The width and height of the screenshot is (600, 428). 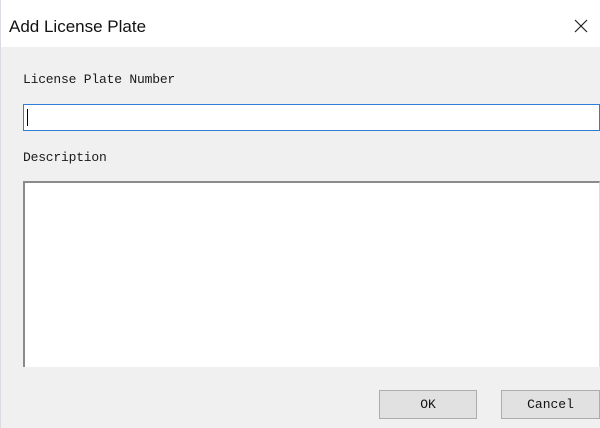 What do you see at coordinates (311, 117) in the screenshot?
I see `license-plate-number-input` at bounding box center [311, 117].